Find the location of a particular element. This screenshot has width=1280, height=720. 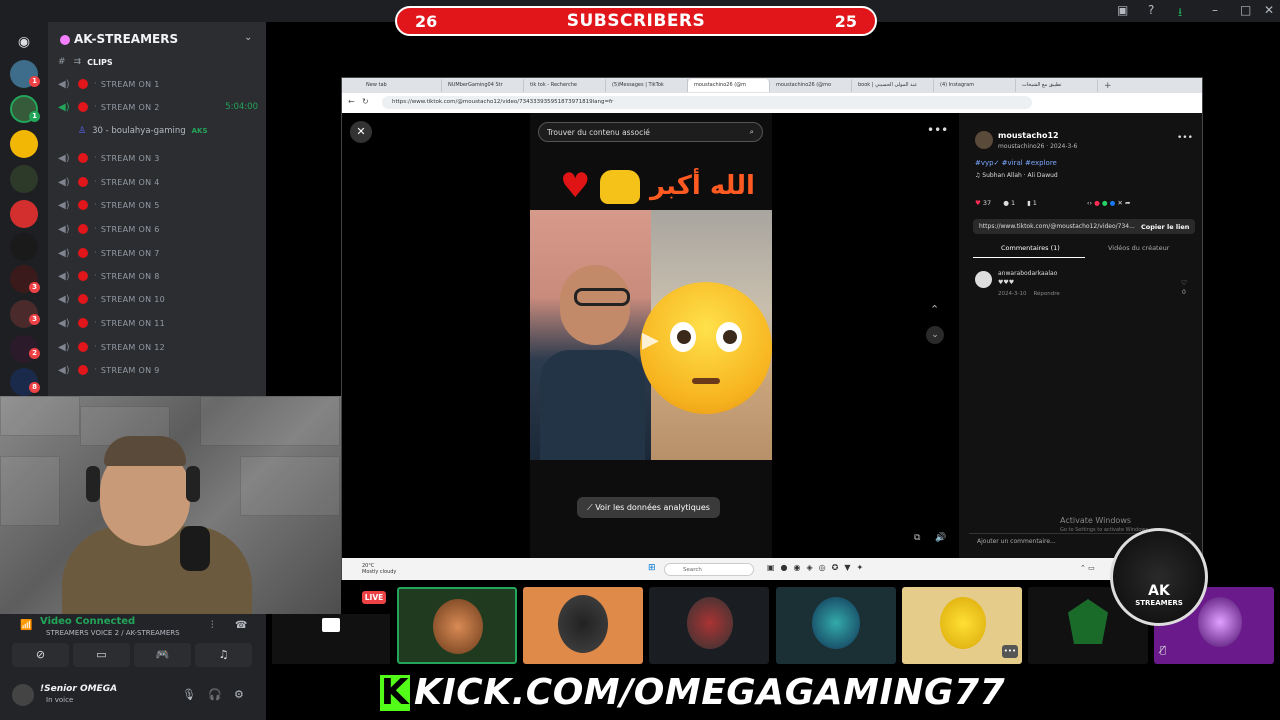

voice-channel: ◀) · STREAM ON 4 is located at coordinates (158, 182).